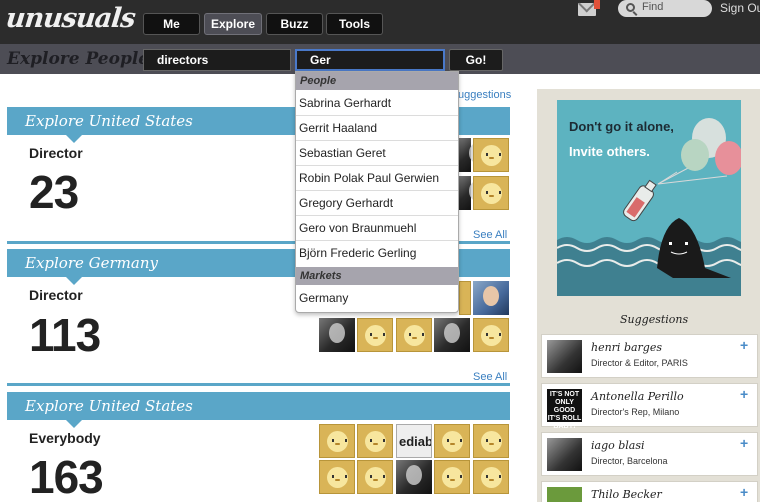 The image size is (760, 502). What do you see at coordinates (377, 128) in the screenshot?
I see `dropdown-item: Gerrit Haaland` at bounding box center [377, 128].